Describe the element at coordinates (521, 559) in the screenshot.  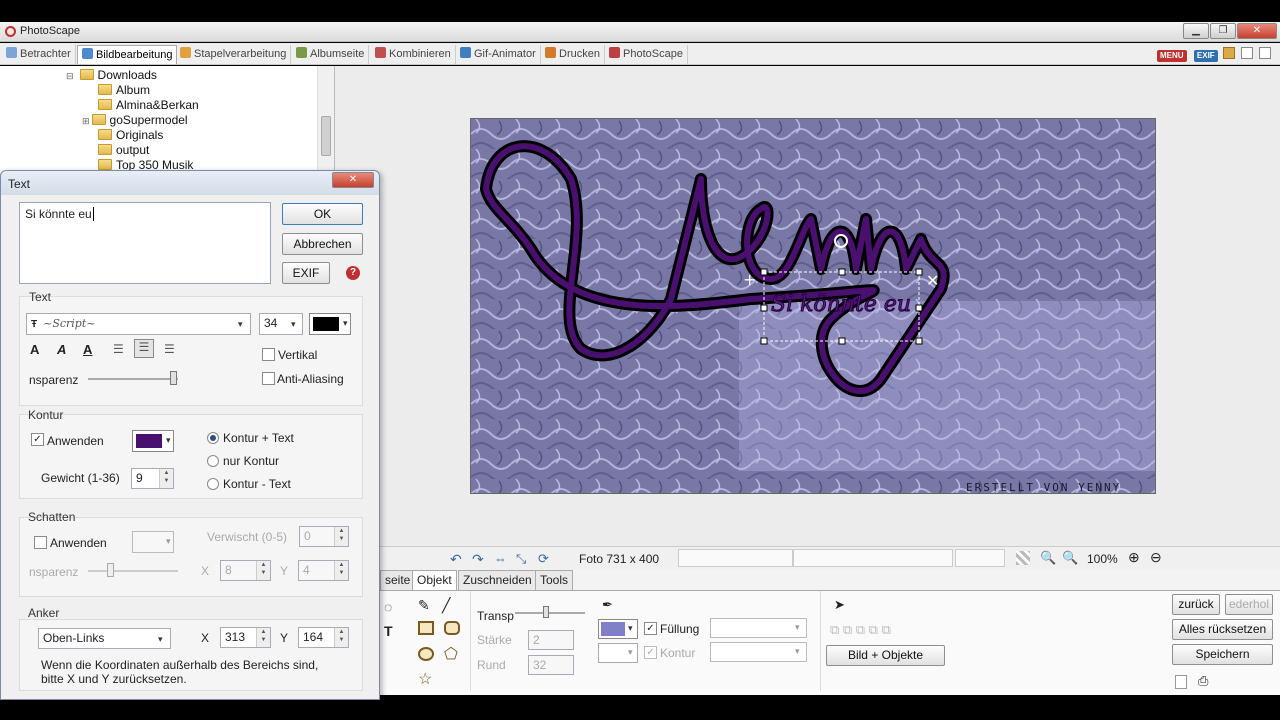
I see `resize-icon: ⤡` at that location.